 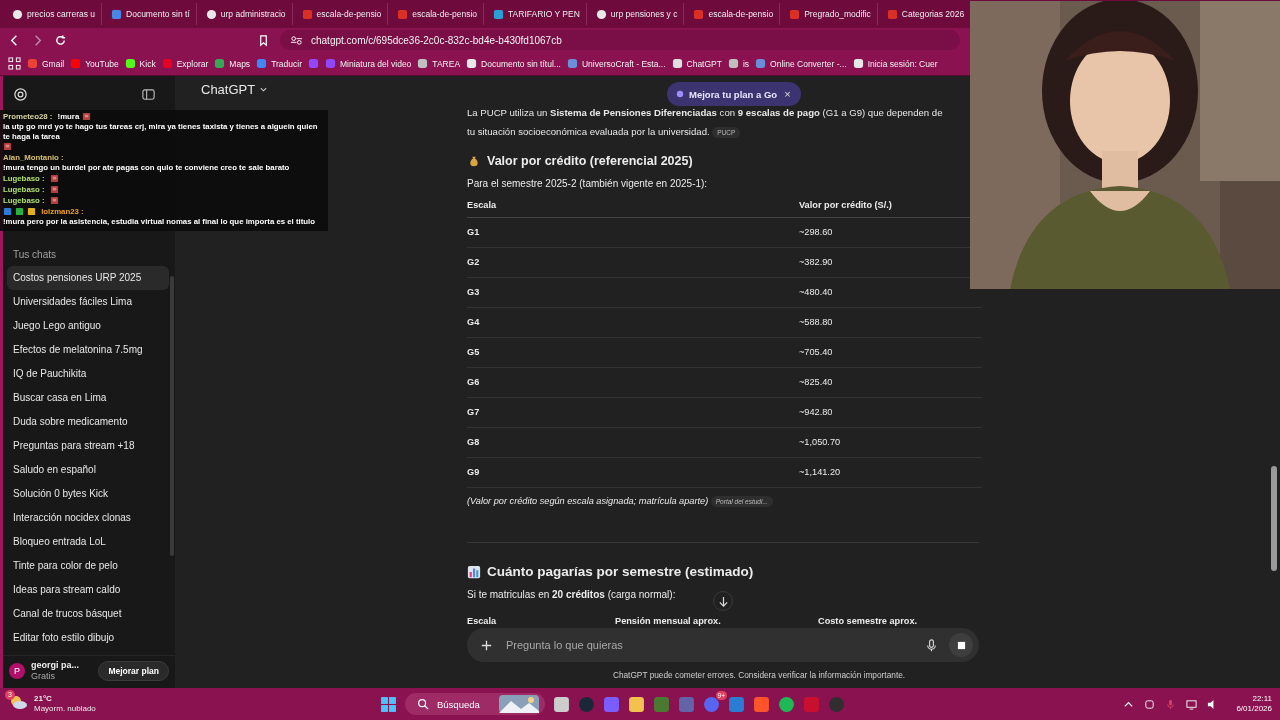 I want to click on chat-item: Duda sobre medicamento, so click(x=88, y=422).